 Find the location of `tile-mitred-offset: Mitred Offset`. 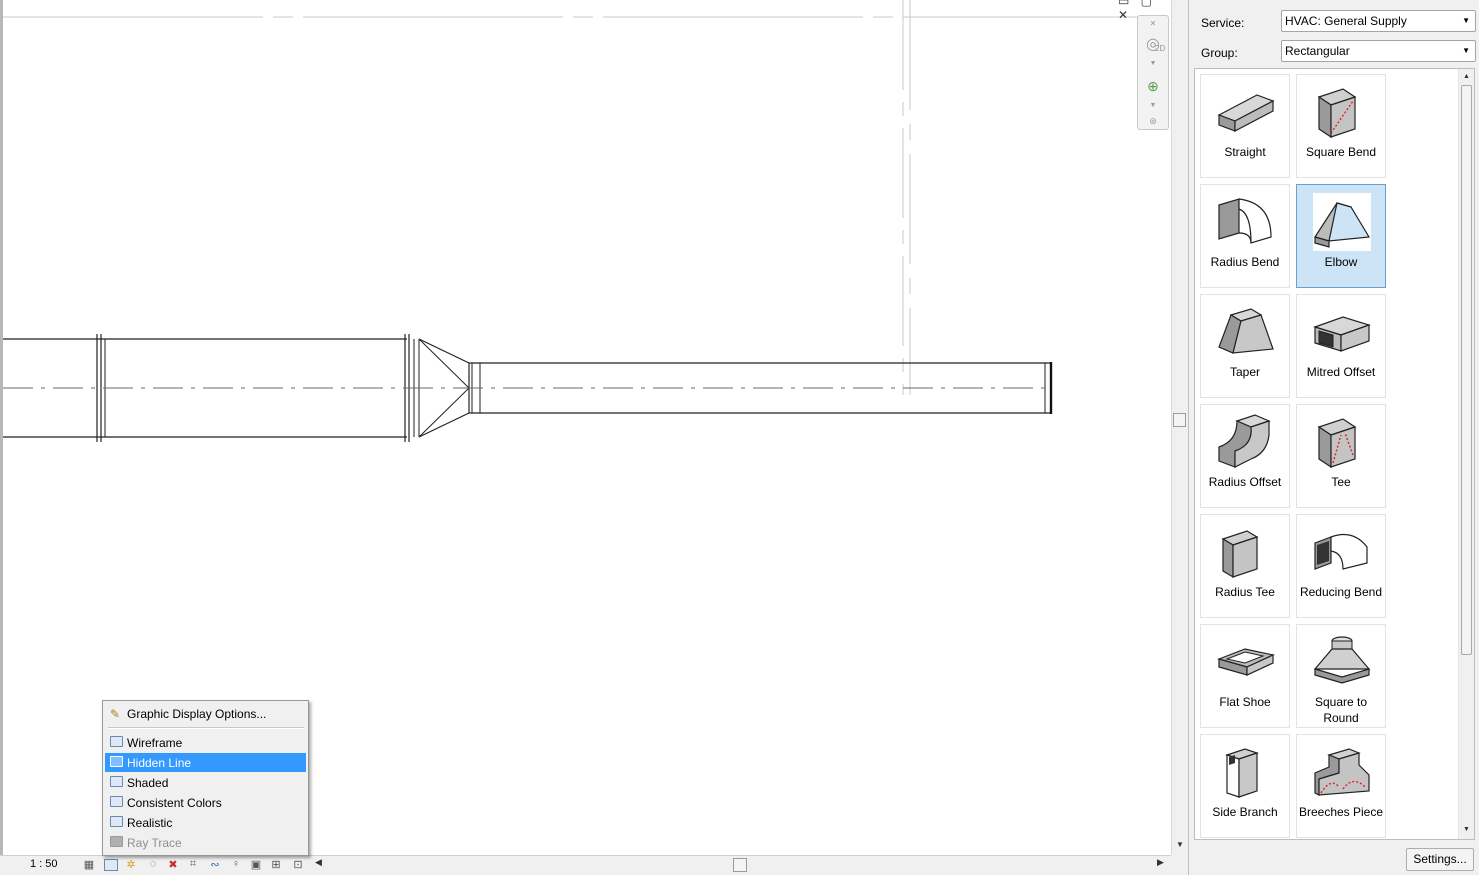

tile-mitred-offset: Mitred Offset is located at coordinates (1341, 346).